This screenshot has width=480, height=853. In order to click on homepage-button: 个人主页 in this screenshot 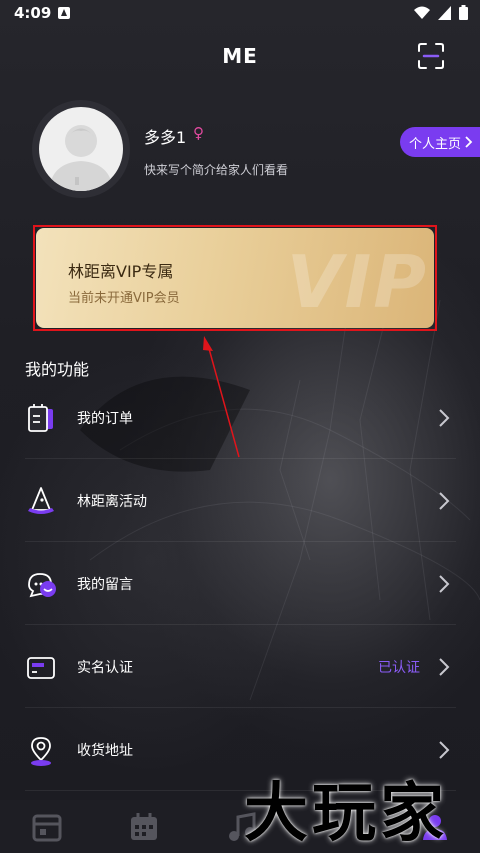, I will do `click(440, 142)`.